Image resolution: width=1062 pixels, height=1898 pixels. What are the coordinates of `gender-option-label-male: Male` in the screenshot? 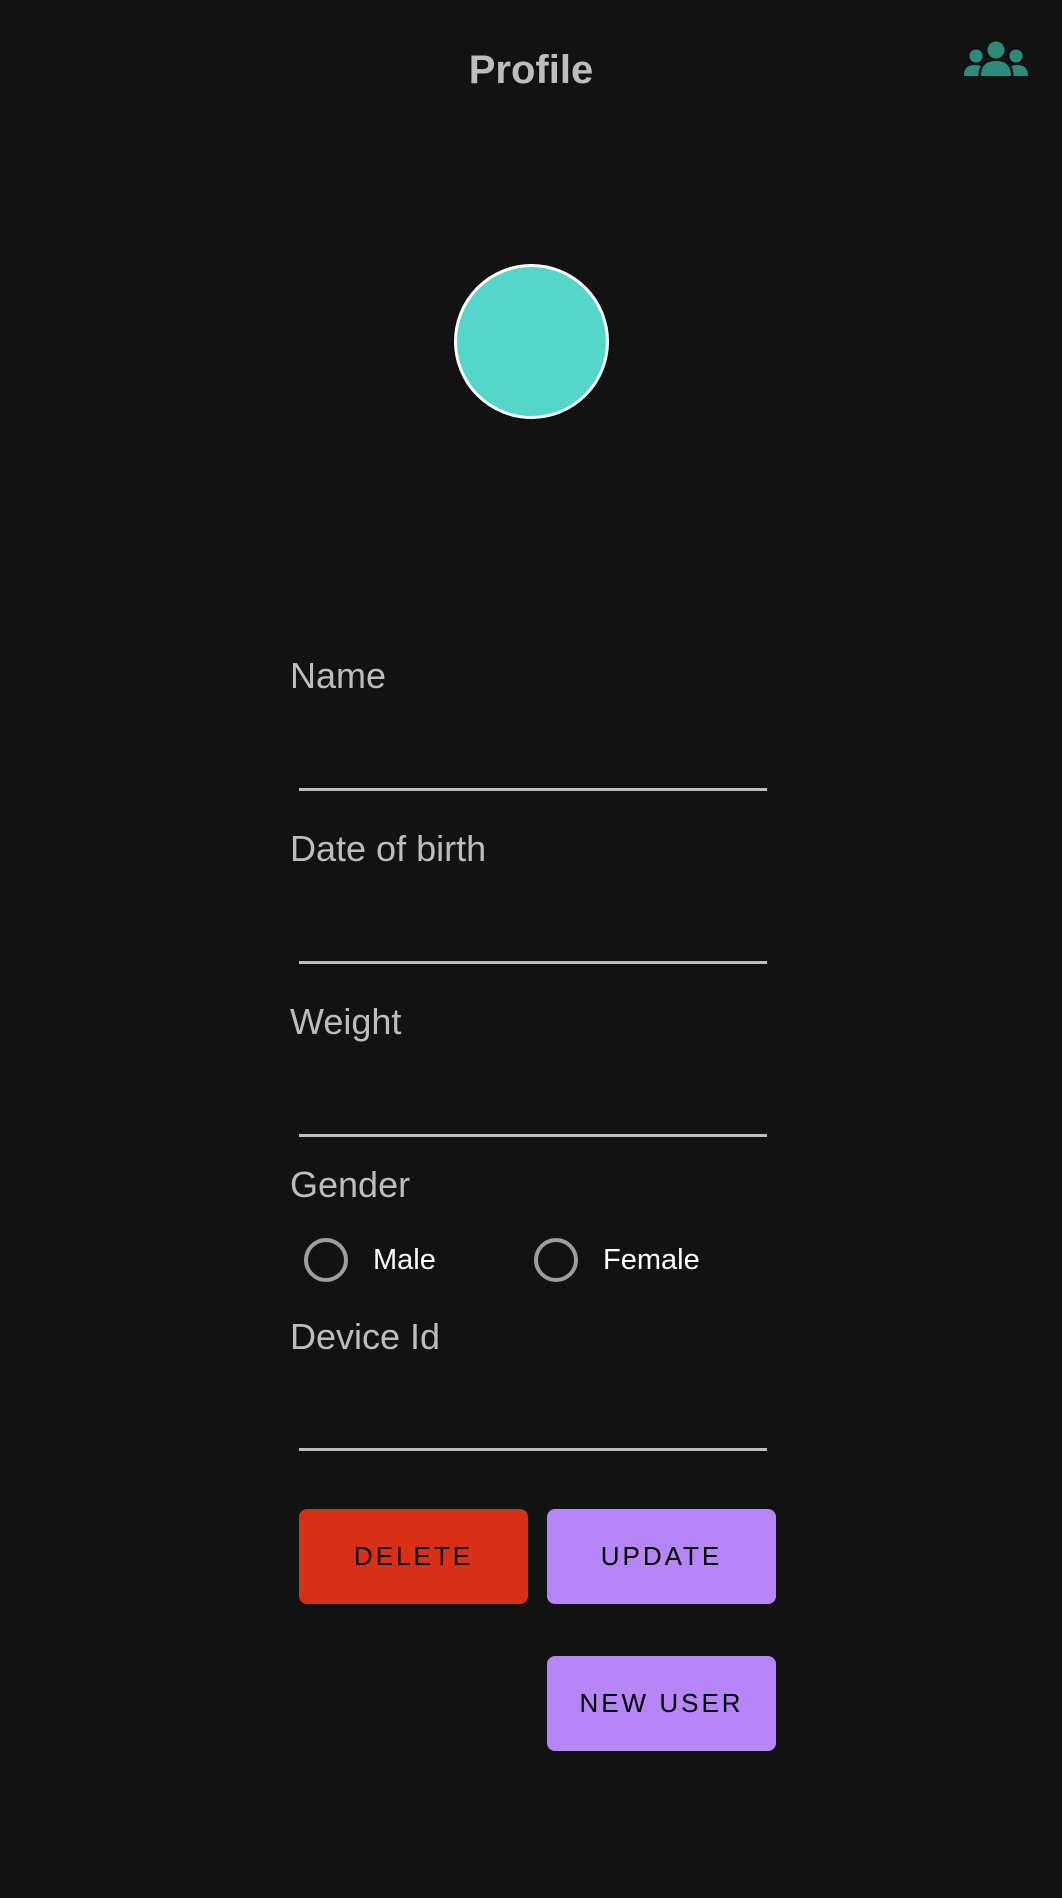 It's located at (404, 1259).